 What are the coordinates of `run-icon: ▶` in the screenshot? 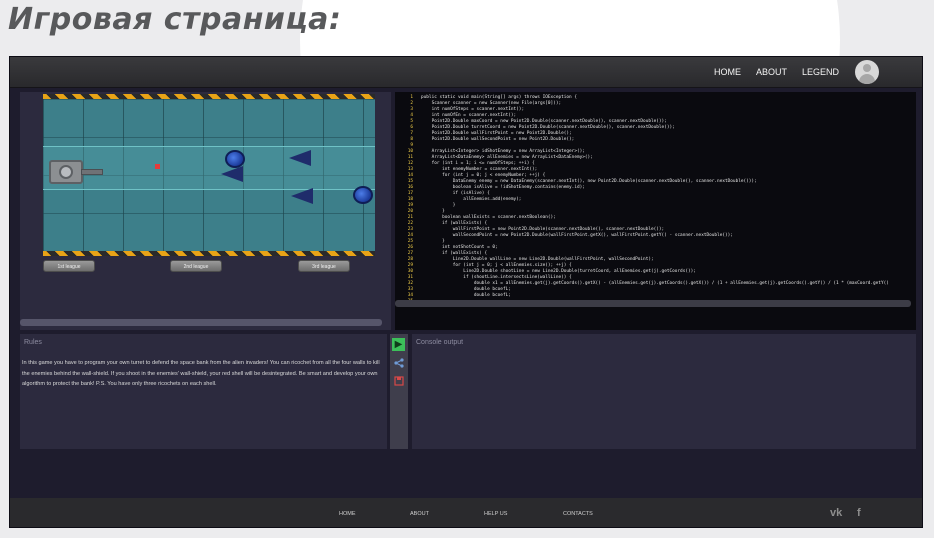 It's located at (398, 344).